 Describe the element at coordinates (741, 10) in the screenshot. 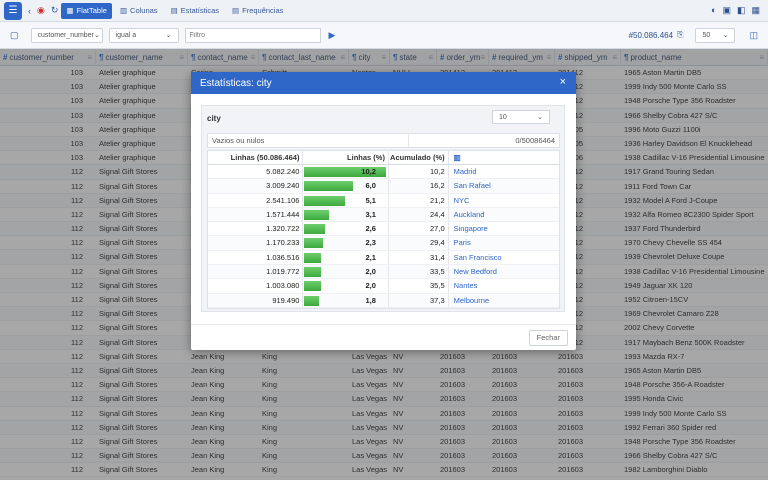

I see `layers-icon: ◧` at that location.